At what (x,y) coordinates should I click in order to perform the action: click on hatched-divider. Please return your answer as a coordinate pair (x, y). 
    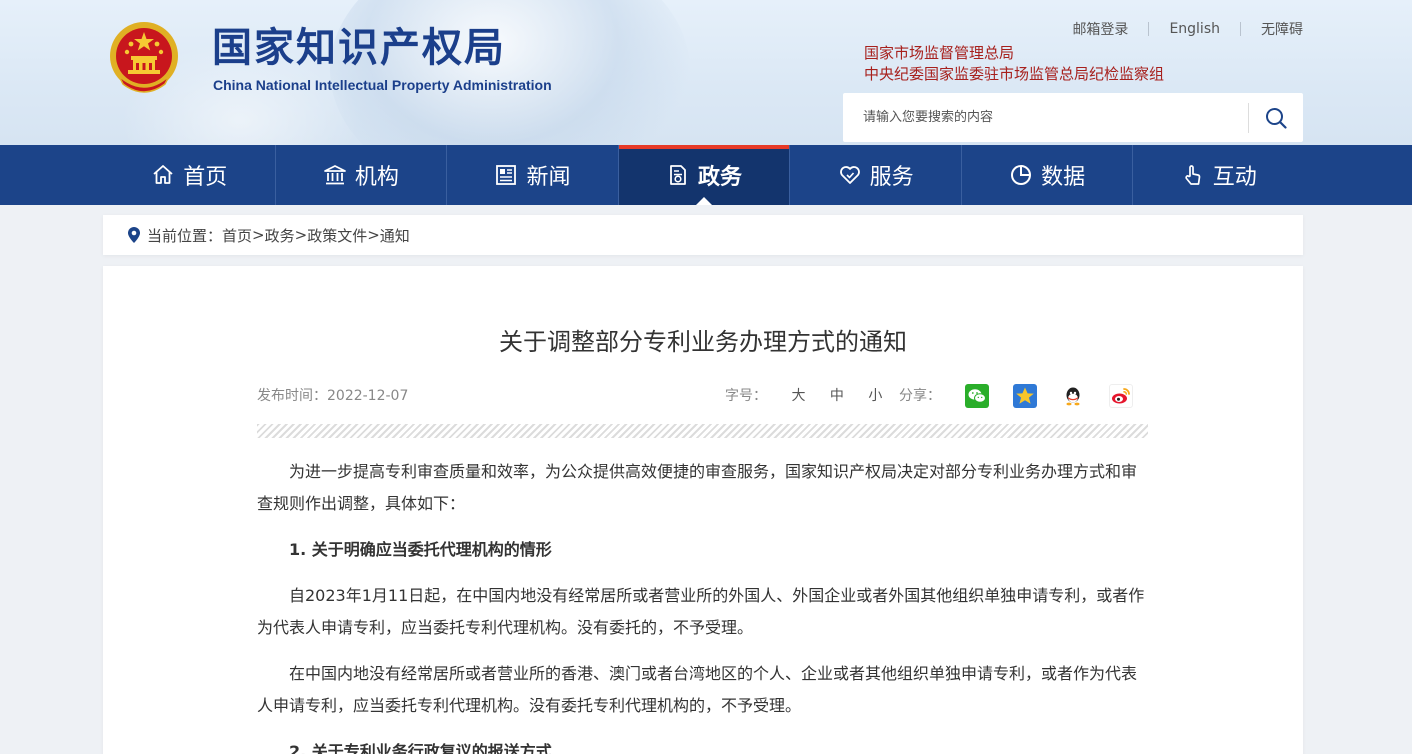
    Looking at the image, I should click on (702, 431).